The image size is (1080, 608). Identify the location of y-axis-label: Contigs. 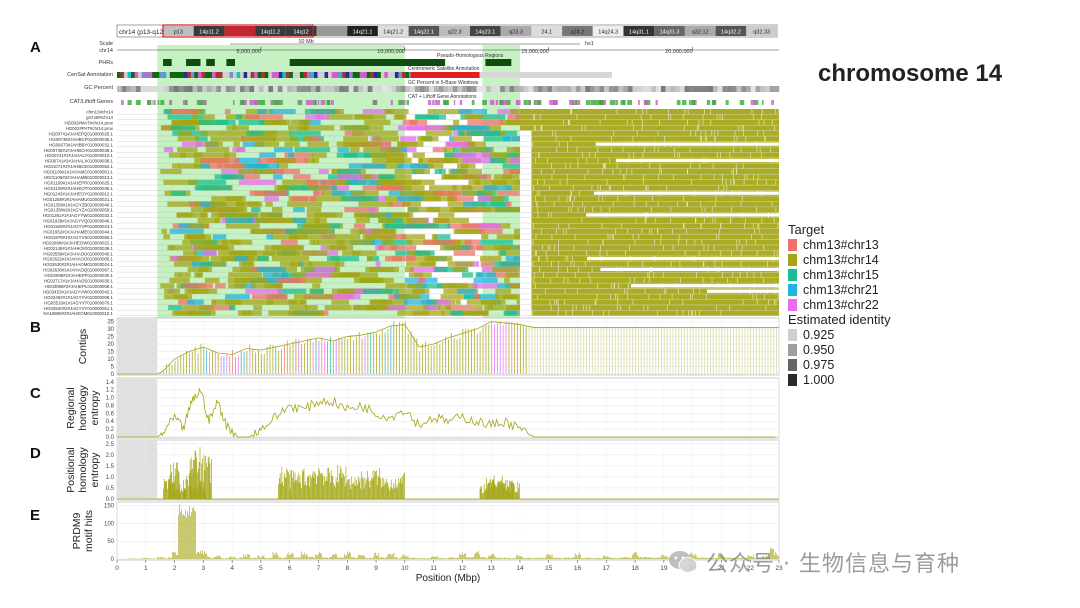
(83, 347).